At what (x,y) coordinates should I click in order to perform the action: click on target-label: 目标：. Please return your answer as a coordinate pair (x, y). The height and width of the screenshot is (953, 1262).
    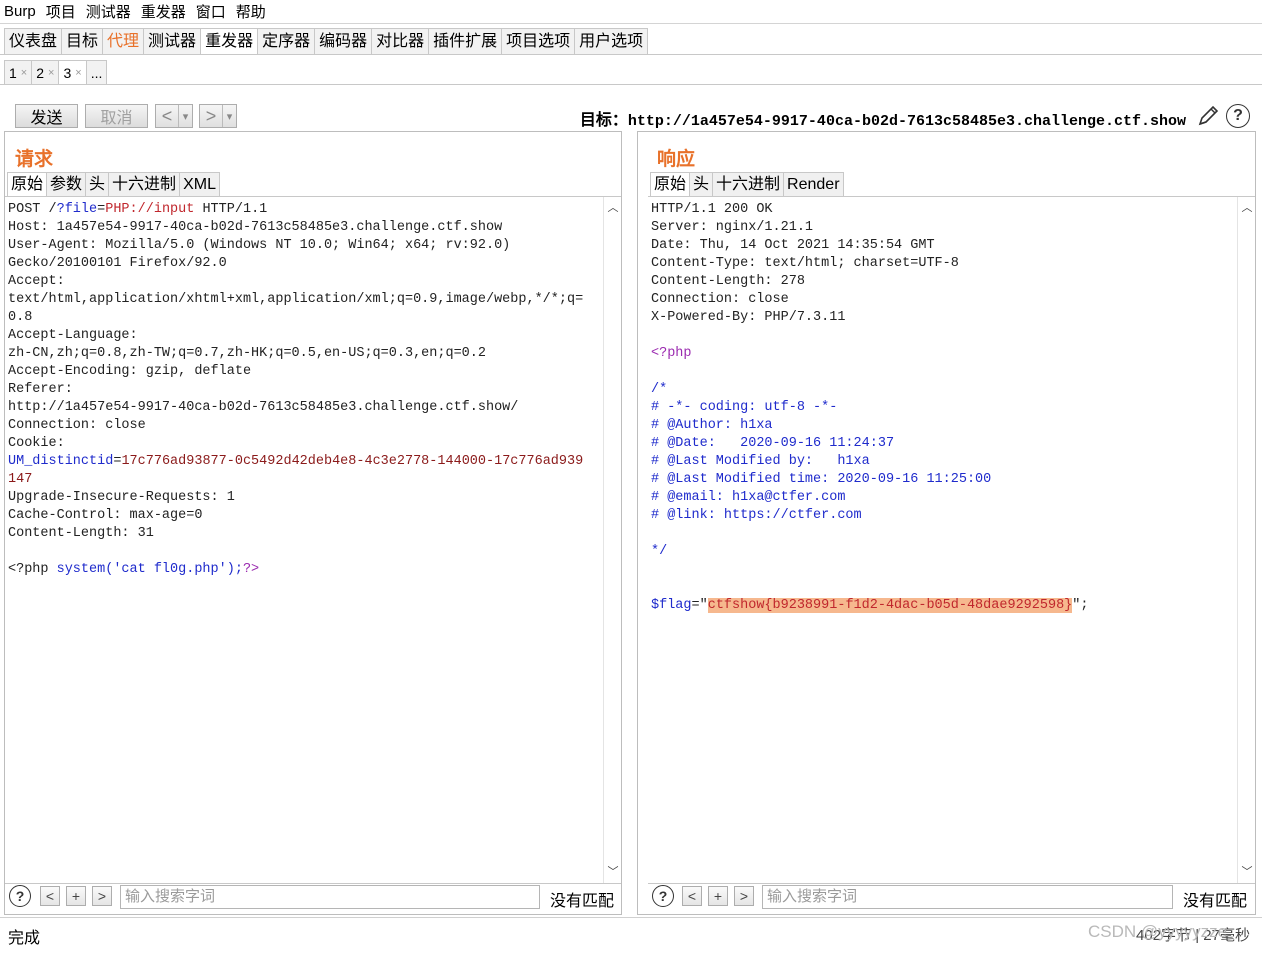
    Looking at the image, I should click on (603, 120).